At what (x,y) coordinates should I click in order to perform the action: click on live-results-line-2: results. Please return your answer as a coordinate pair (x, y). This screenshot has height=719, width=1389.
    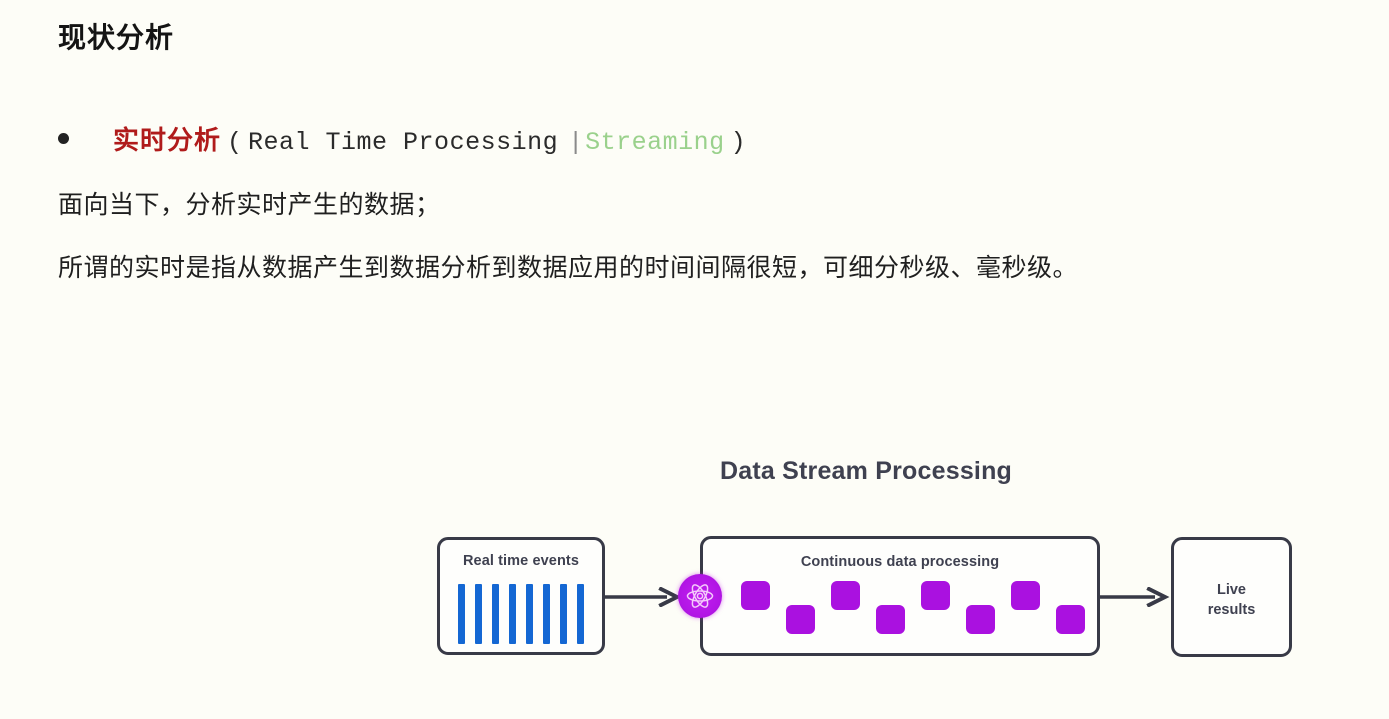
    Looking at the image, I should click on (1231, 609).